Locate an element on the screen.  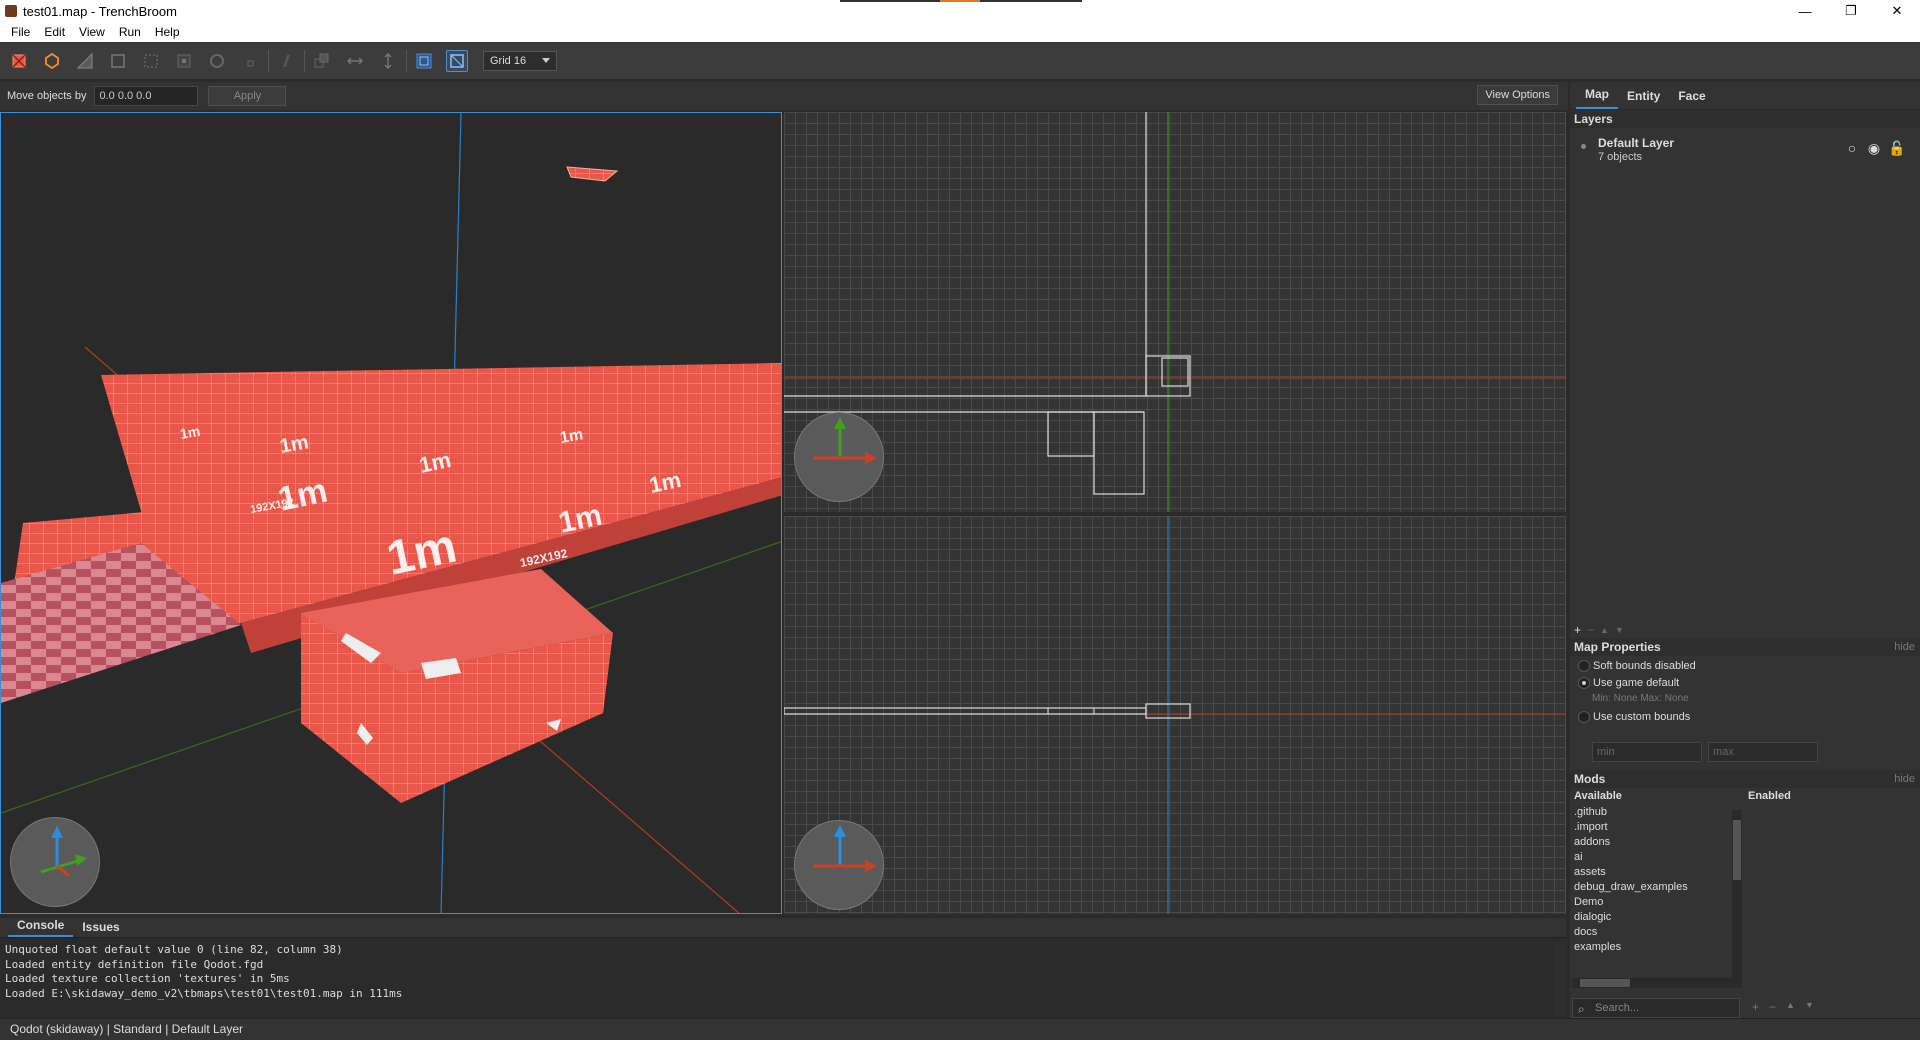
title-bar: test01.map - TrenchBroom — ❐ ✕ is located at coordinates (960, 11).